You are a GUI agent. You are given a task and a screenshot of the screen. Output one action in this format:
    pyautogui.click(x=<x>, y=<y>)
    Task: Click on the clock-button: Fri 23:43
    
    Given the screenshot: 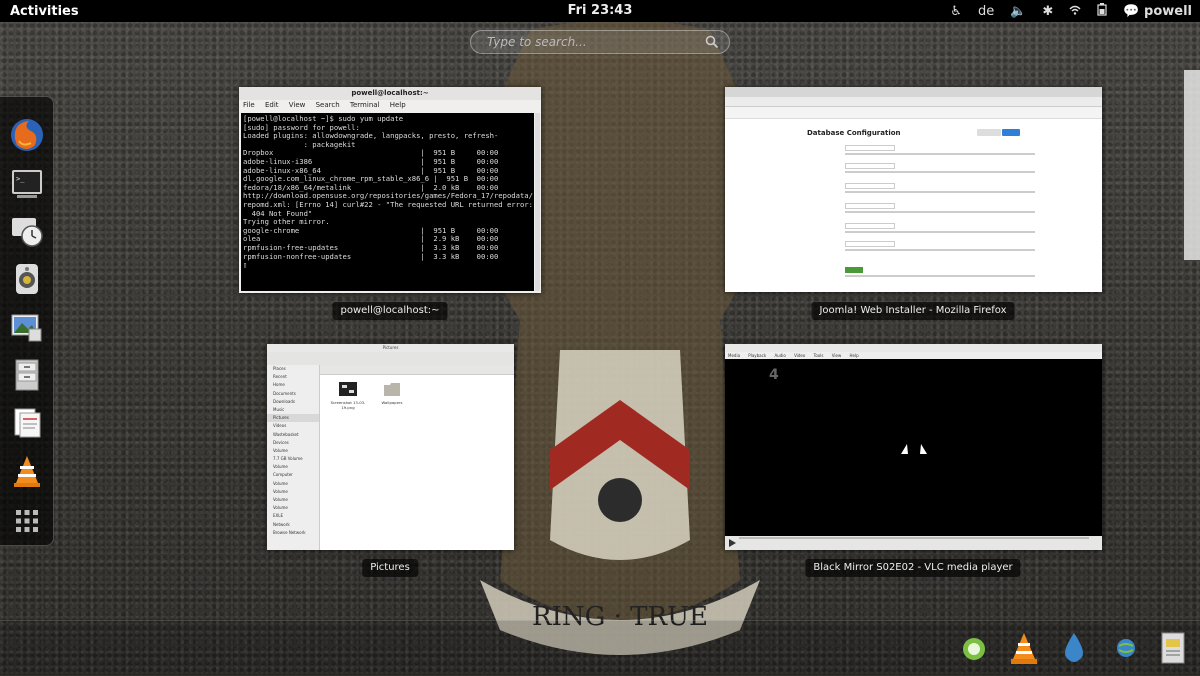 What is the action you would take?
    pyautogui.click(x=600, y=10)
    